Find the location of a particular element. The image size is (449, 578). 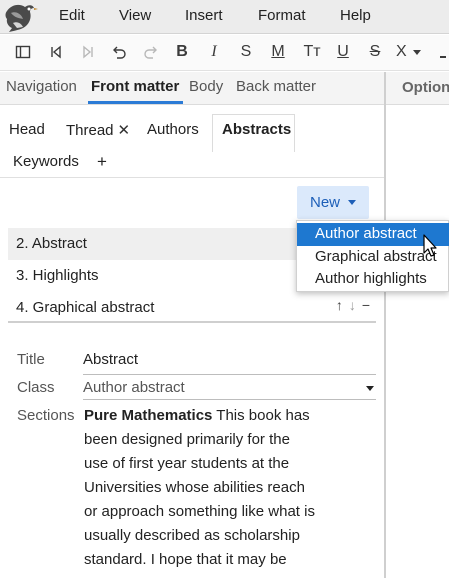

new-button-label: New is located at coordinates (324, 202).